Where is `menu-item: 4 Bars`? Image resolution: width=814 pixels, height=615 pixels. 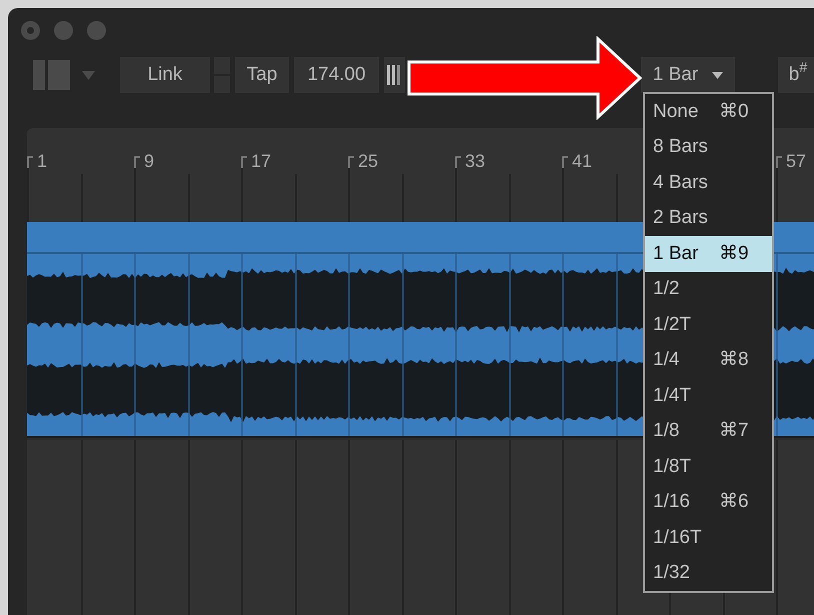 menu-item: 4 Bars is located at coordinates (708, 182).